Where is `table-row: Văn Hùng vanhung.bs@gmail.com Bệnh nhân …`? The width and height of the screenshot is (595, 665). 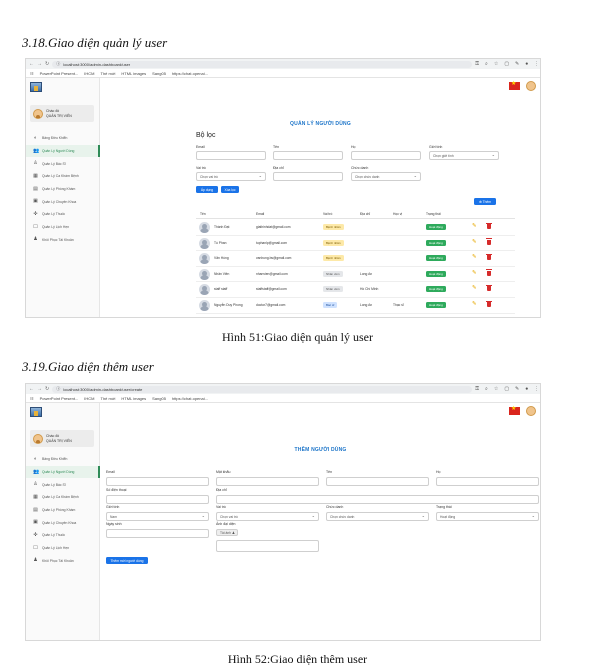 table-row: Văn Hùng vanhung.bs@gmail.com Bệnh nhân … is located at coordinates (355, 259).